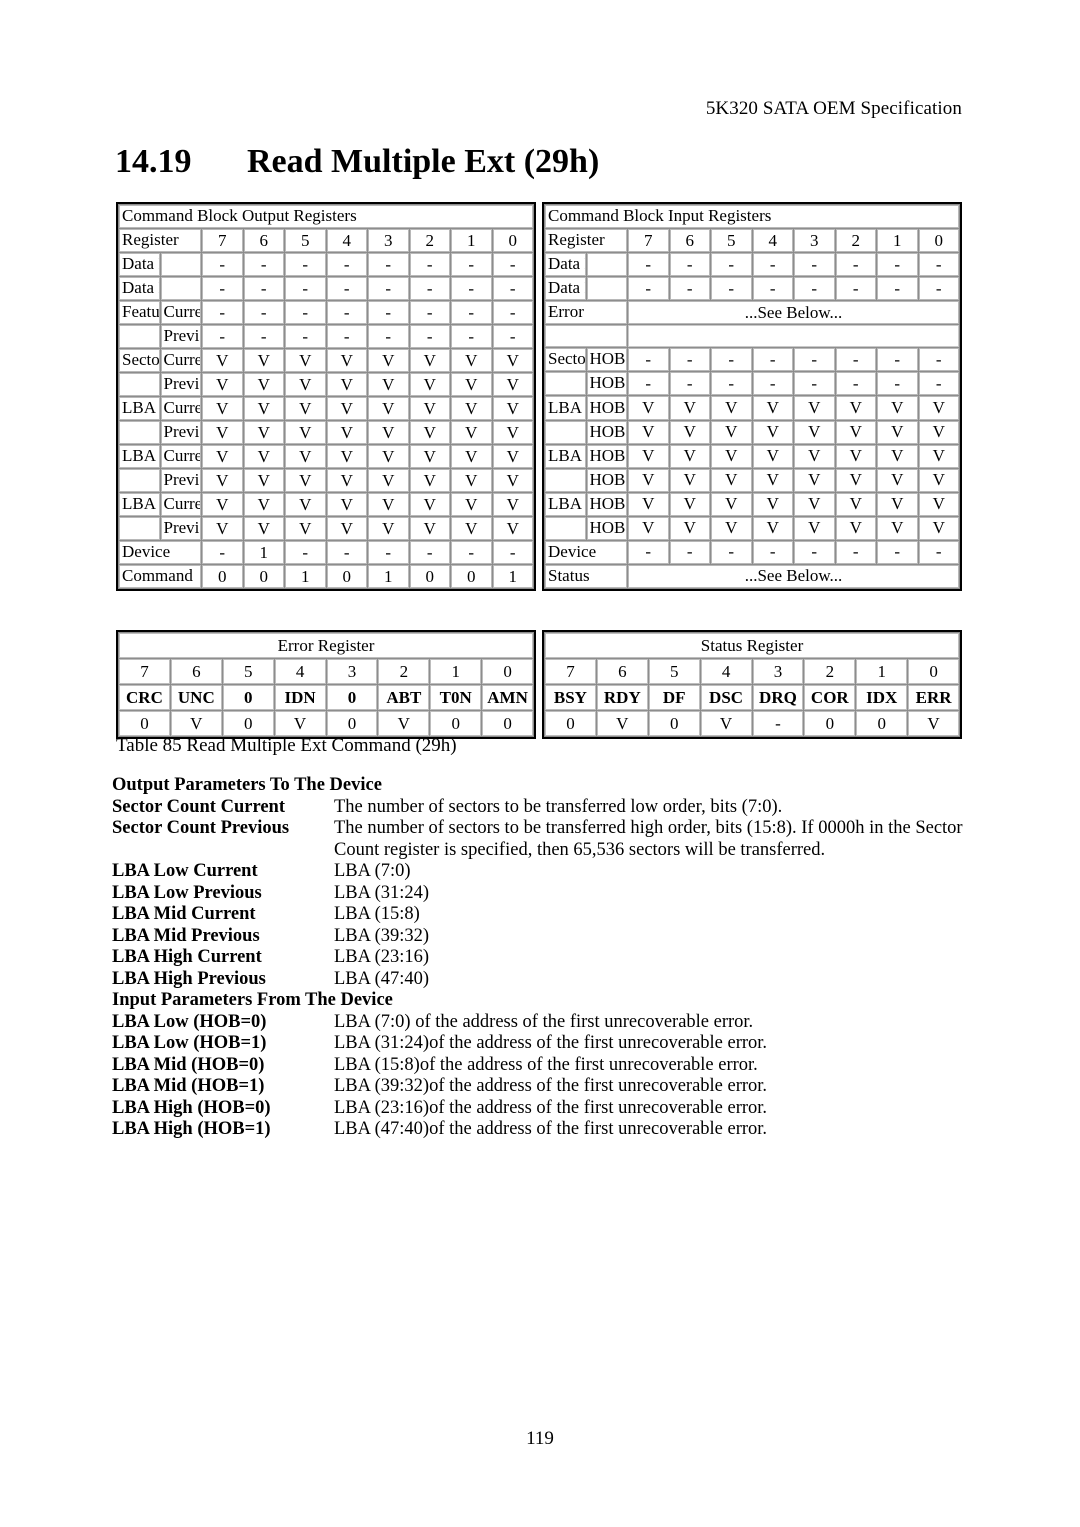 Image resolution: width=1080 pixels, height=1527 pixels. Describe the element at coordinates (830, 697) in the screenshot. I see `bit-mnemonic: COR` at that location.